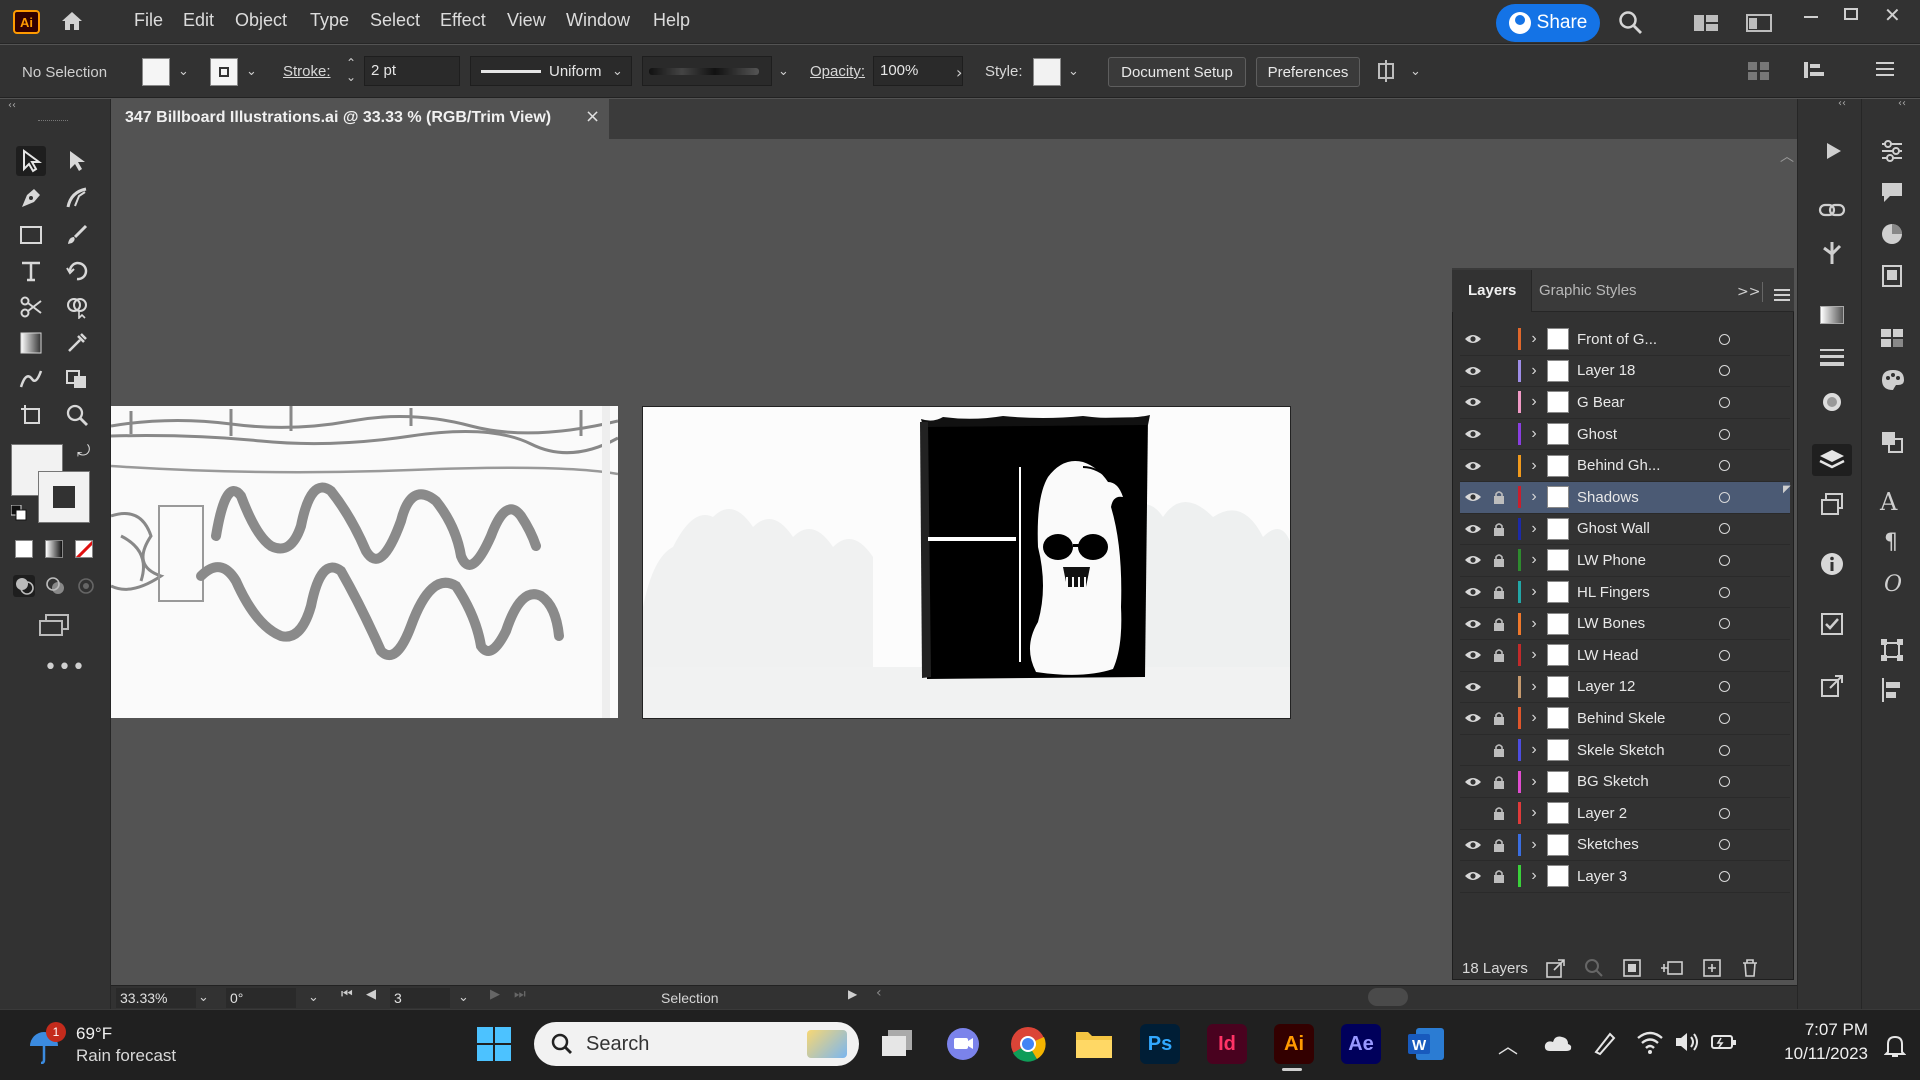  I want to click on layer-row: › Layer 3, so click(1625, 877).